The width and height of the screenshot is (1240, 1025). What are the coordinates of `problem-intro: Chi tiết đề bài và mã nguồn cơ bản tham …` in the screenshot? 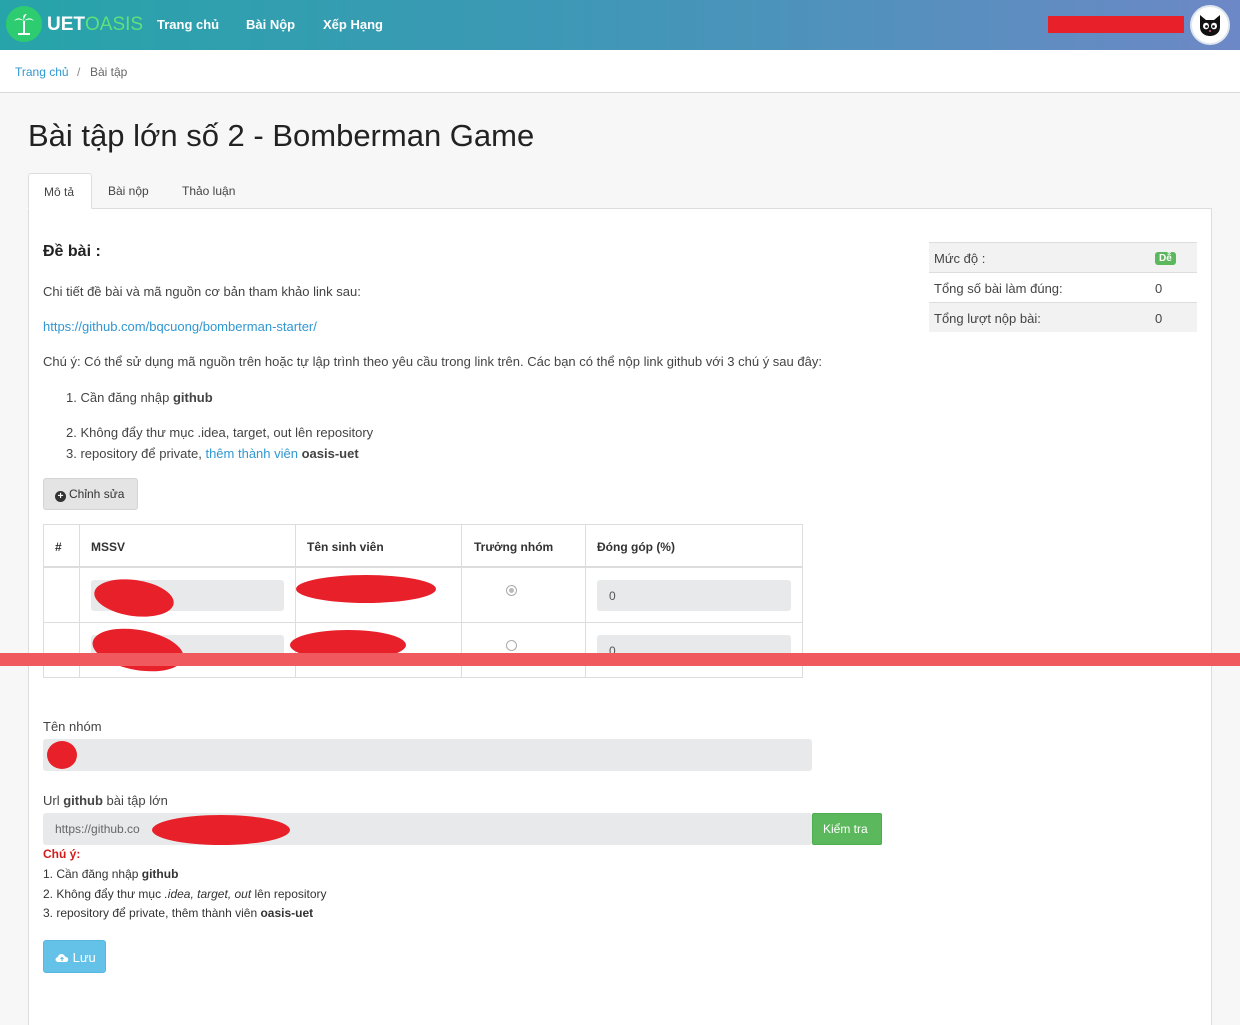 It's located at (202, 291).